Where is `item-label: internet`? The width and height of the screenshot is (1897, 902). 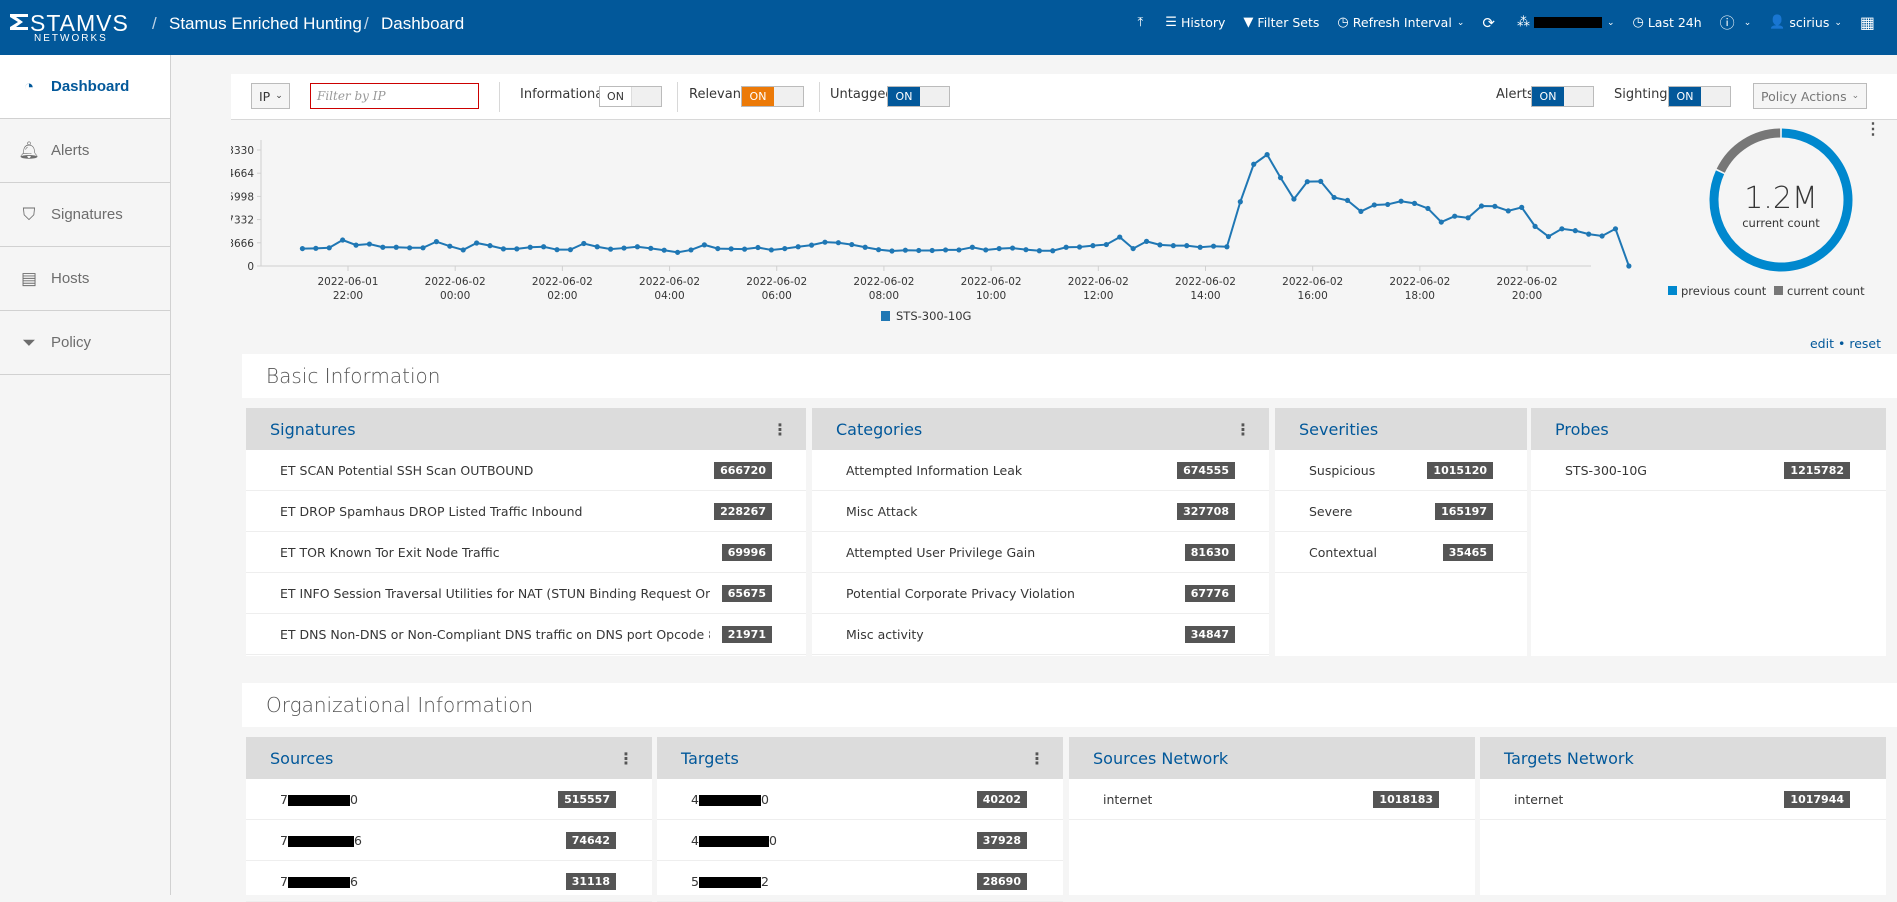 item-label: internet is located at coordinates (1128, 799).